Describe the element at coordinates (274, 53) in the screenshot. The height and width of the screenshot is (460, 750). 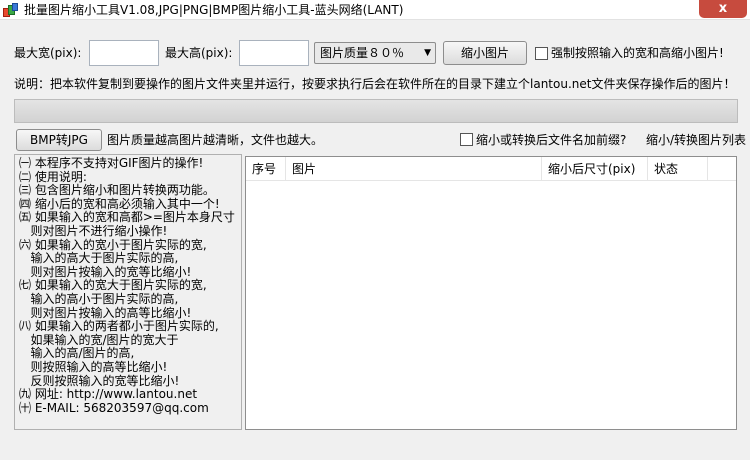
I see `max-height-input` at that location.